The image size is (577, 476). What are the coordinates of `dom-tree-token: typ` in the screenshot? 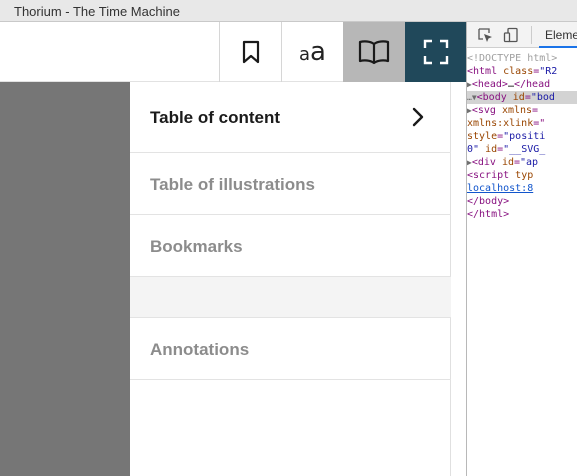 It's located at (524, 175).